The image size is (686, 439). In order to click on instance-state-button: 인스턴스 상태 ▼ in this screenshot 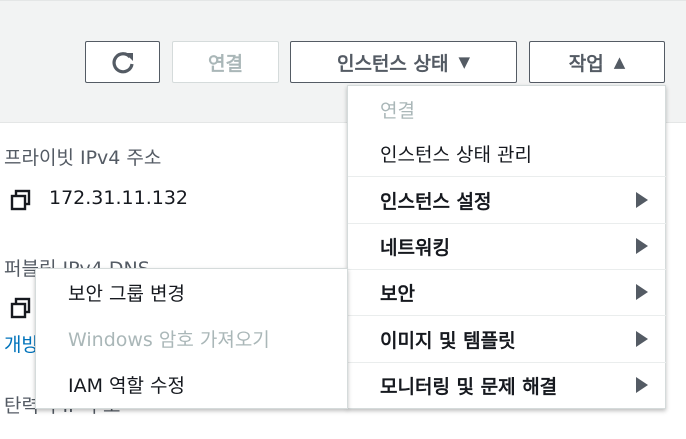, I will do `click(403, 62)`.